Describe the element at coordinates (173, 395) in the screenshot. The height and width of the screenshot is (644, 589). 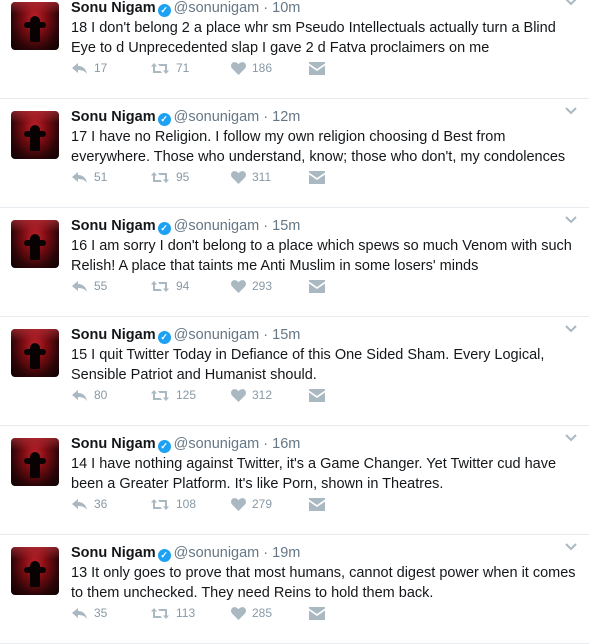
I see `retweet-button: 125` at that location.